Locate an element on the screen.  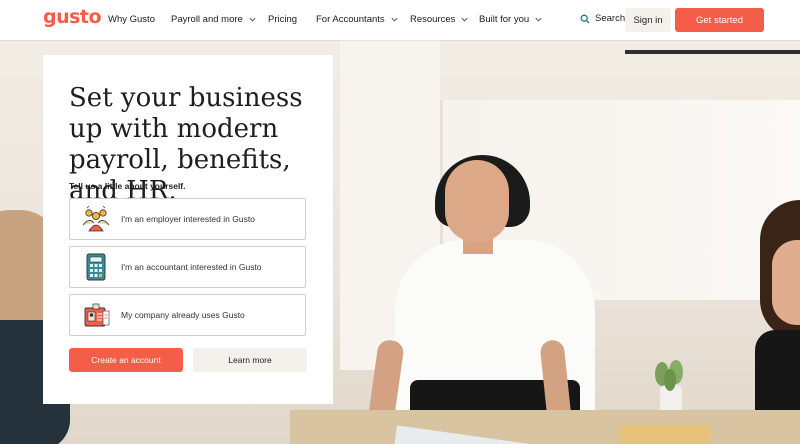
nav-resources-label: Resources is located at coordinates (433, 19).